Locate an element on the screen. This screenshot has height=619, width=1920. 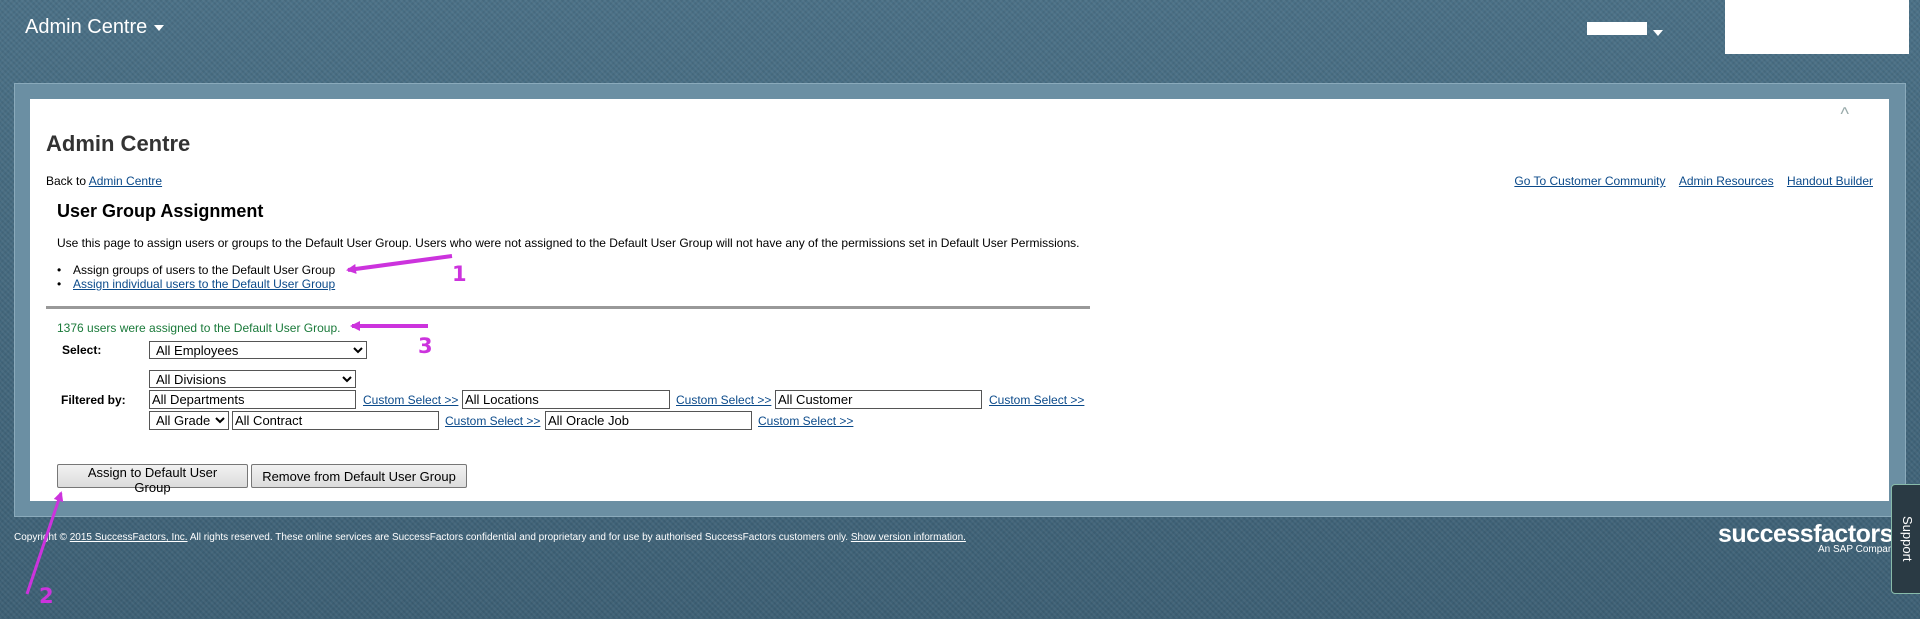
annotation-arrows is located at coordinates (239, 424).